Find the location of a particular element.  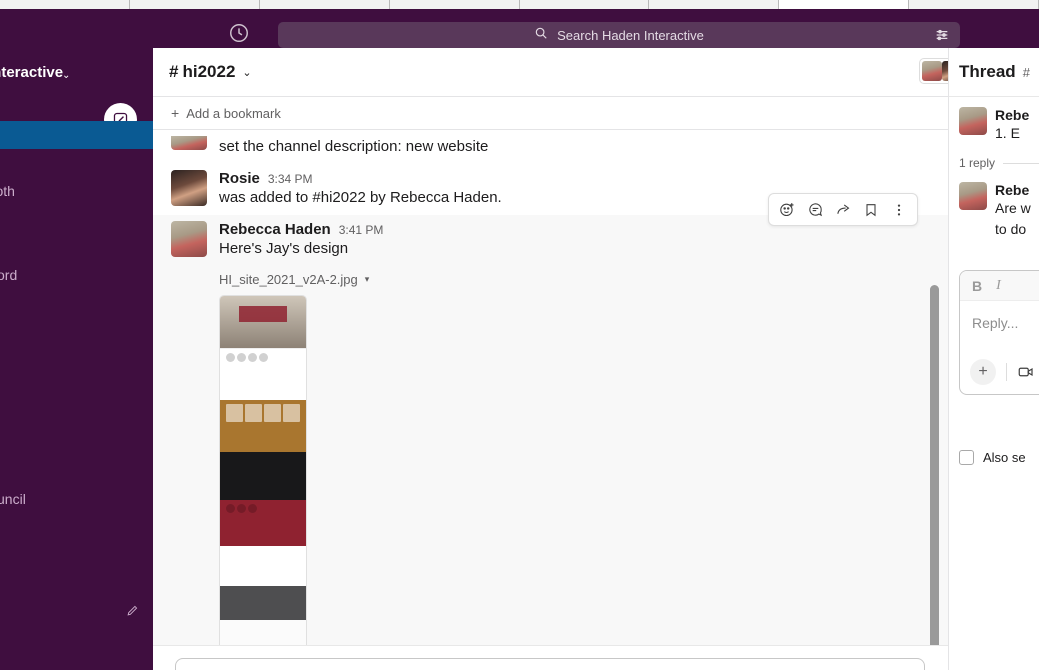

bold-button: B is located at coordinates (977, 286).